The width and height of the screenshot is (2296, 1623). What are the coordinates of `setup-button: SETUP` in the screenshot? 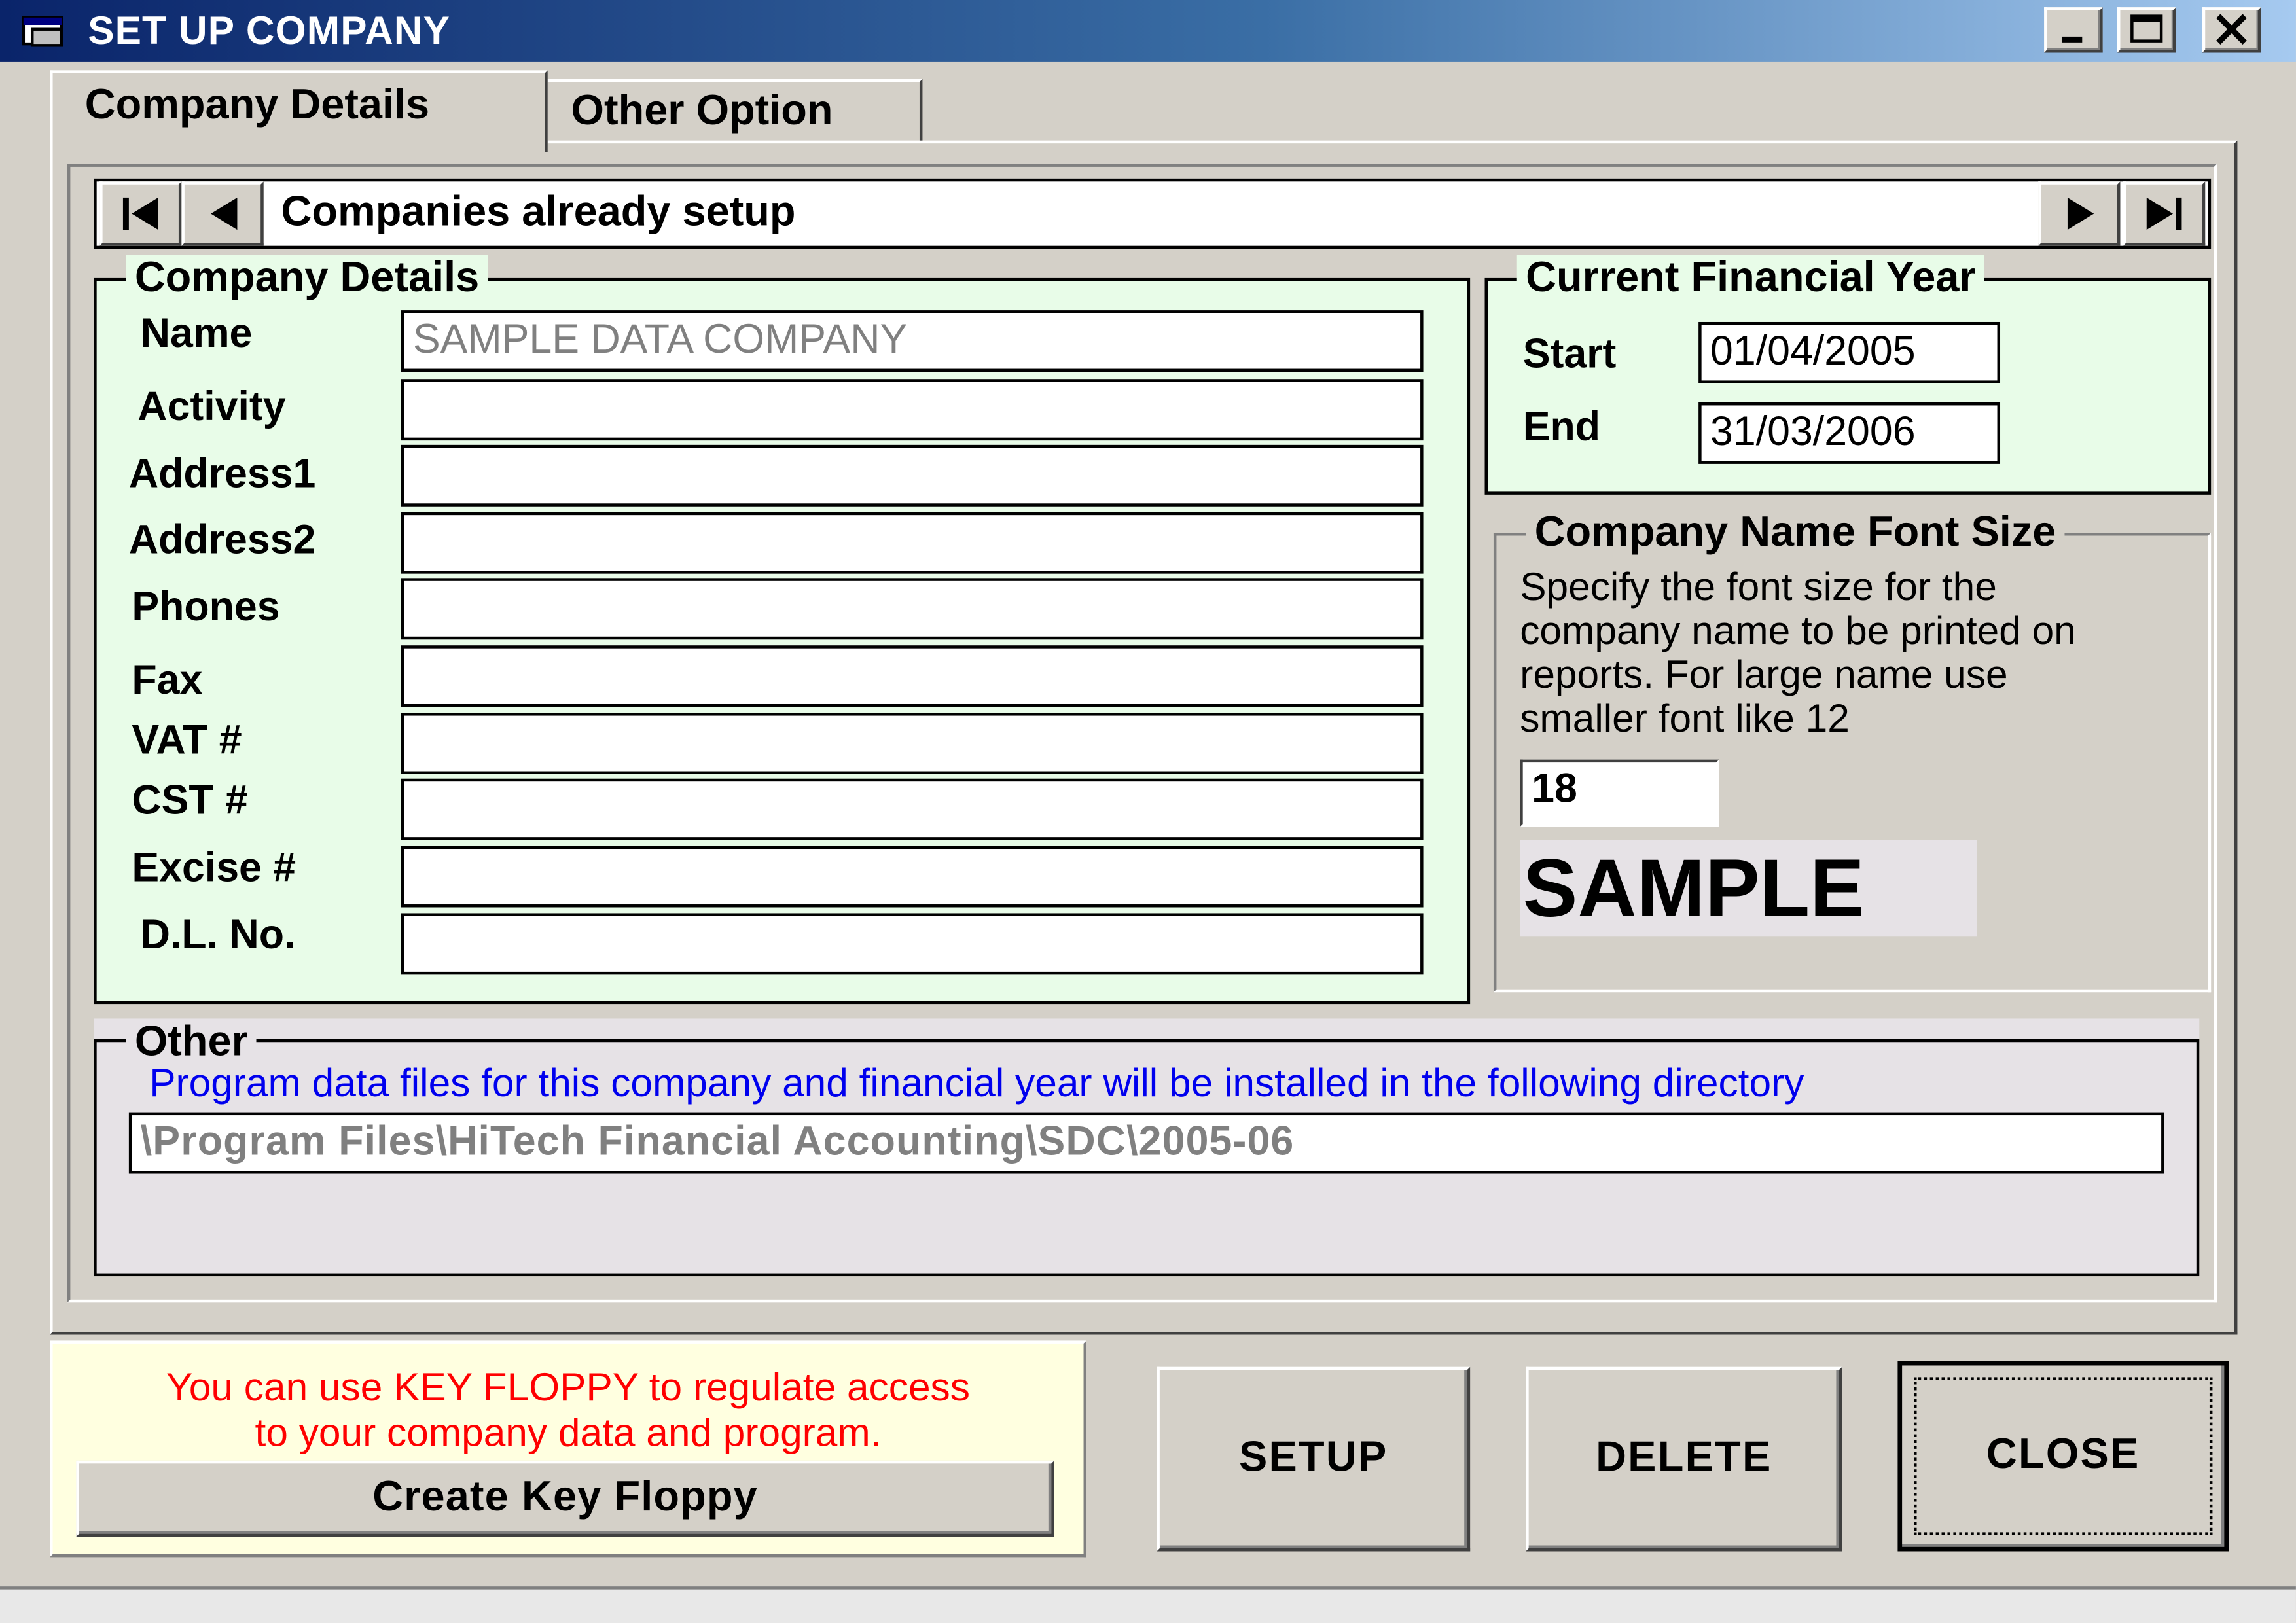 It's located at (1314, 1459).